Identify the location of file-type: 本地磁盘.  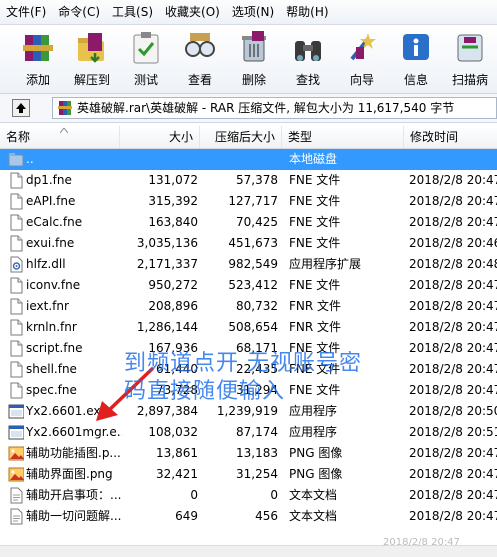
(313, 159).